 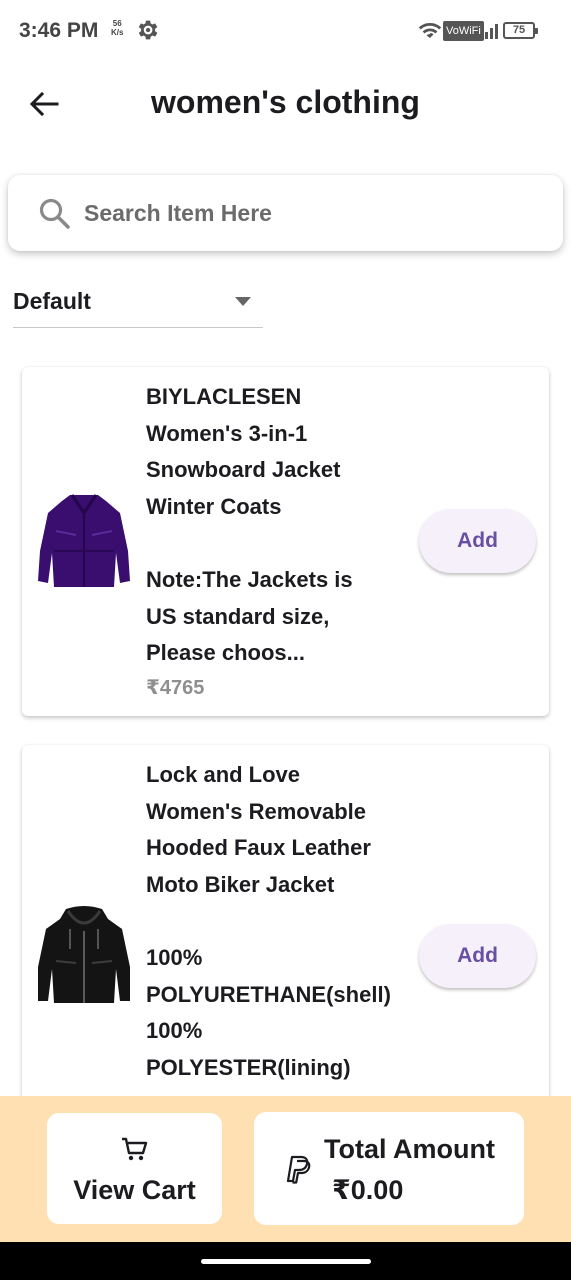 What do you see at coordinates (389, 1168) in the screenshot?
I see `total-amount-box: Total Amount ₹0.00` at bounding box center [389, 1168].